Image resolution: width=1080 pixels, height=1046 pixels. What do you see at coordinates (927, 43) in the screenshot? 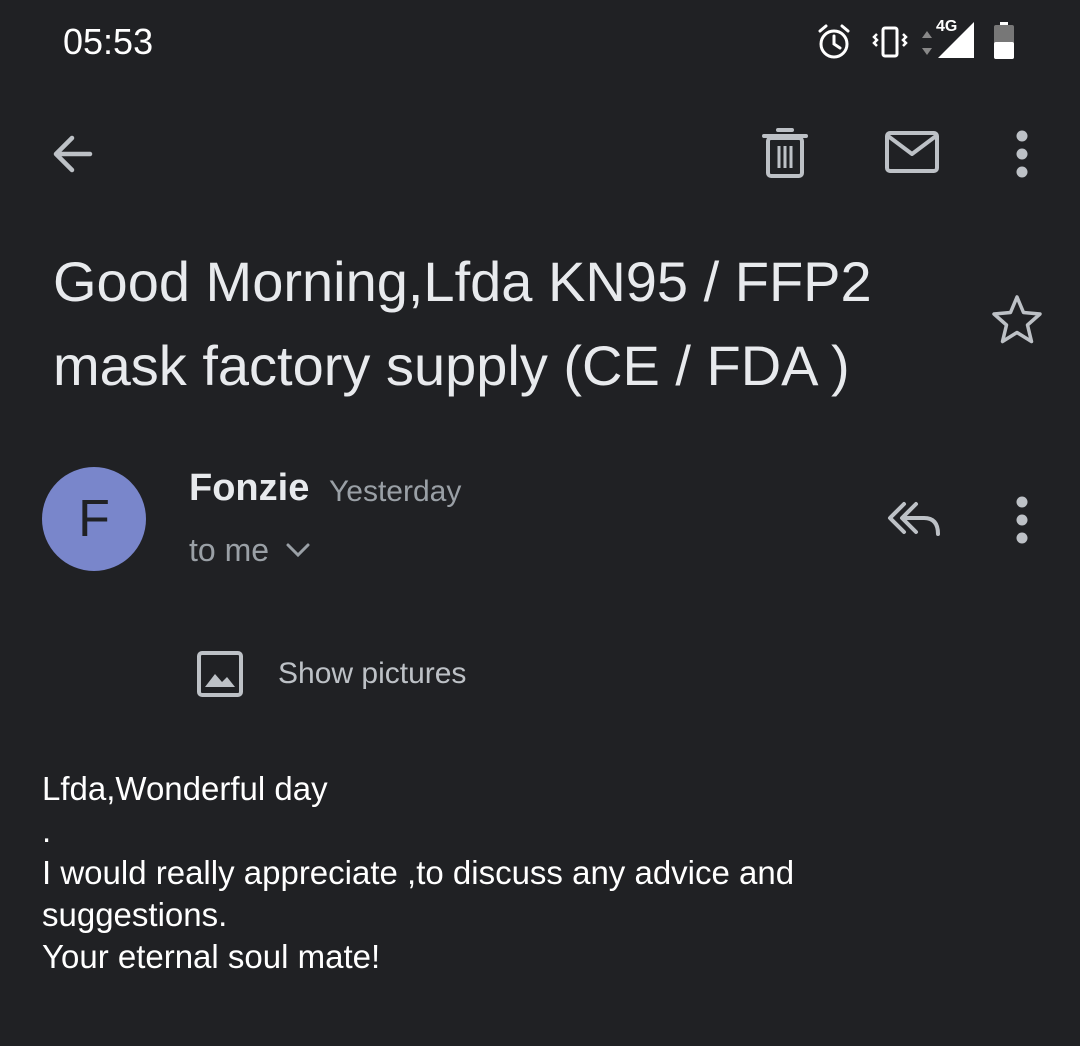
I see `data-arrows-icon` at bounding box center [927, 43].